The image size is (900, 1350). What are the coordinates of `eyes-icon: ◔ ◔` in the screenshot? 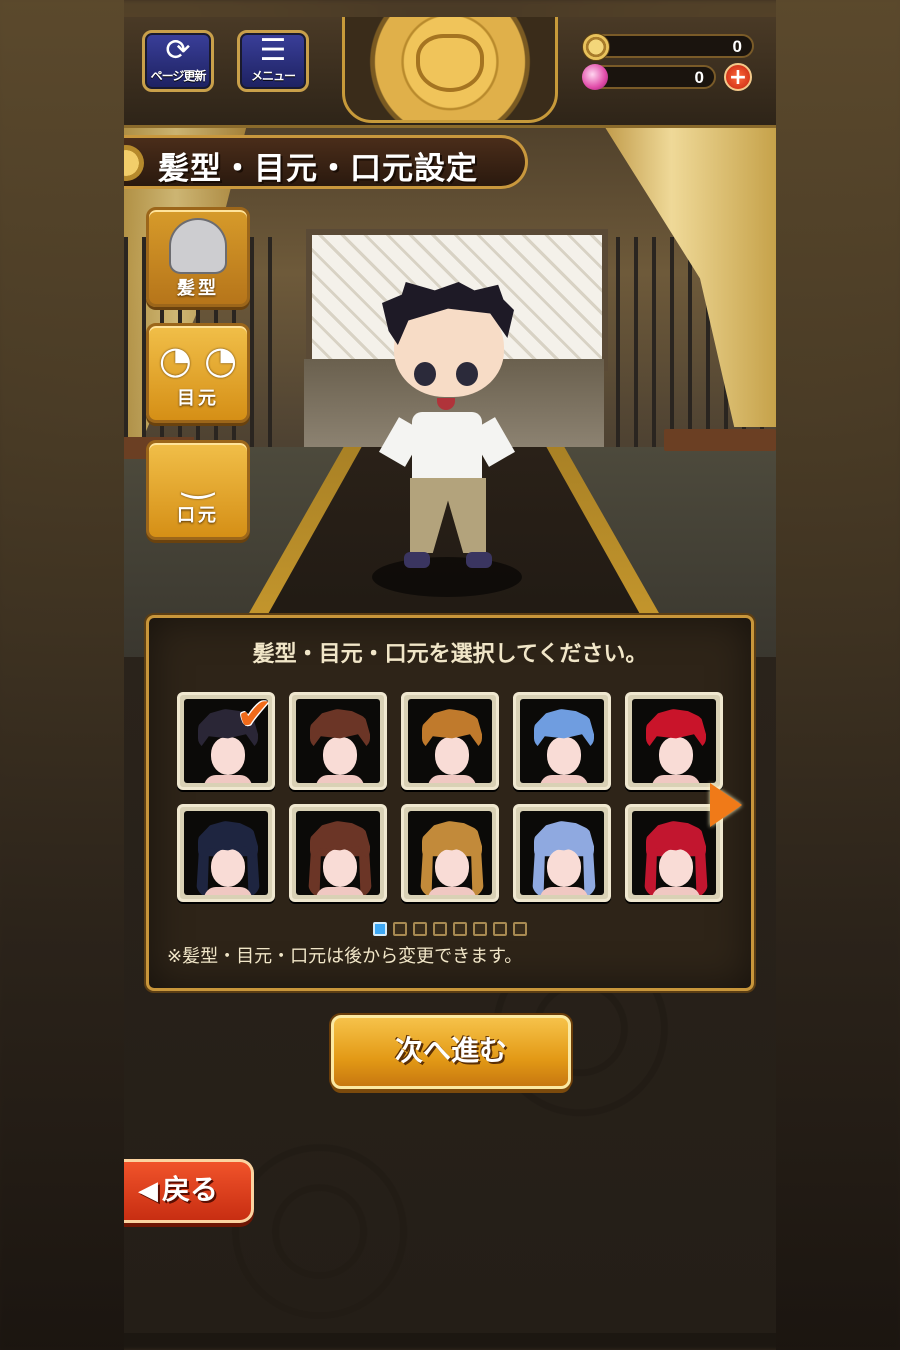 It's located at (198, 360).